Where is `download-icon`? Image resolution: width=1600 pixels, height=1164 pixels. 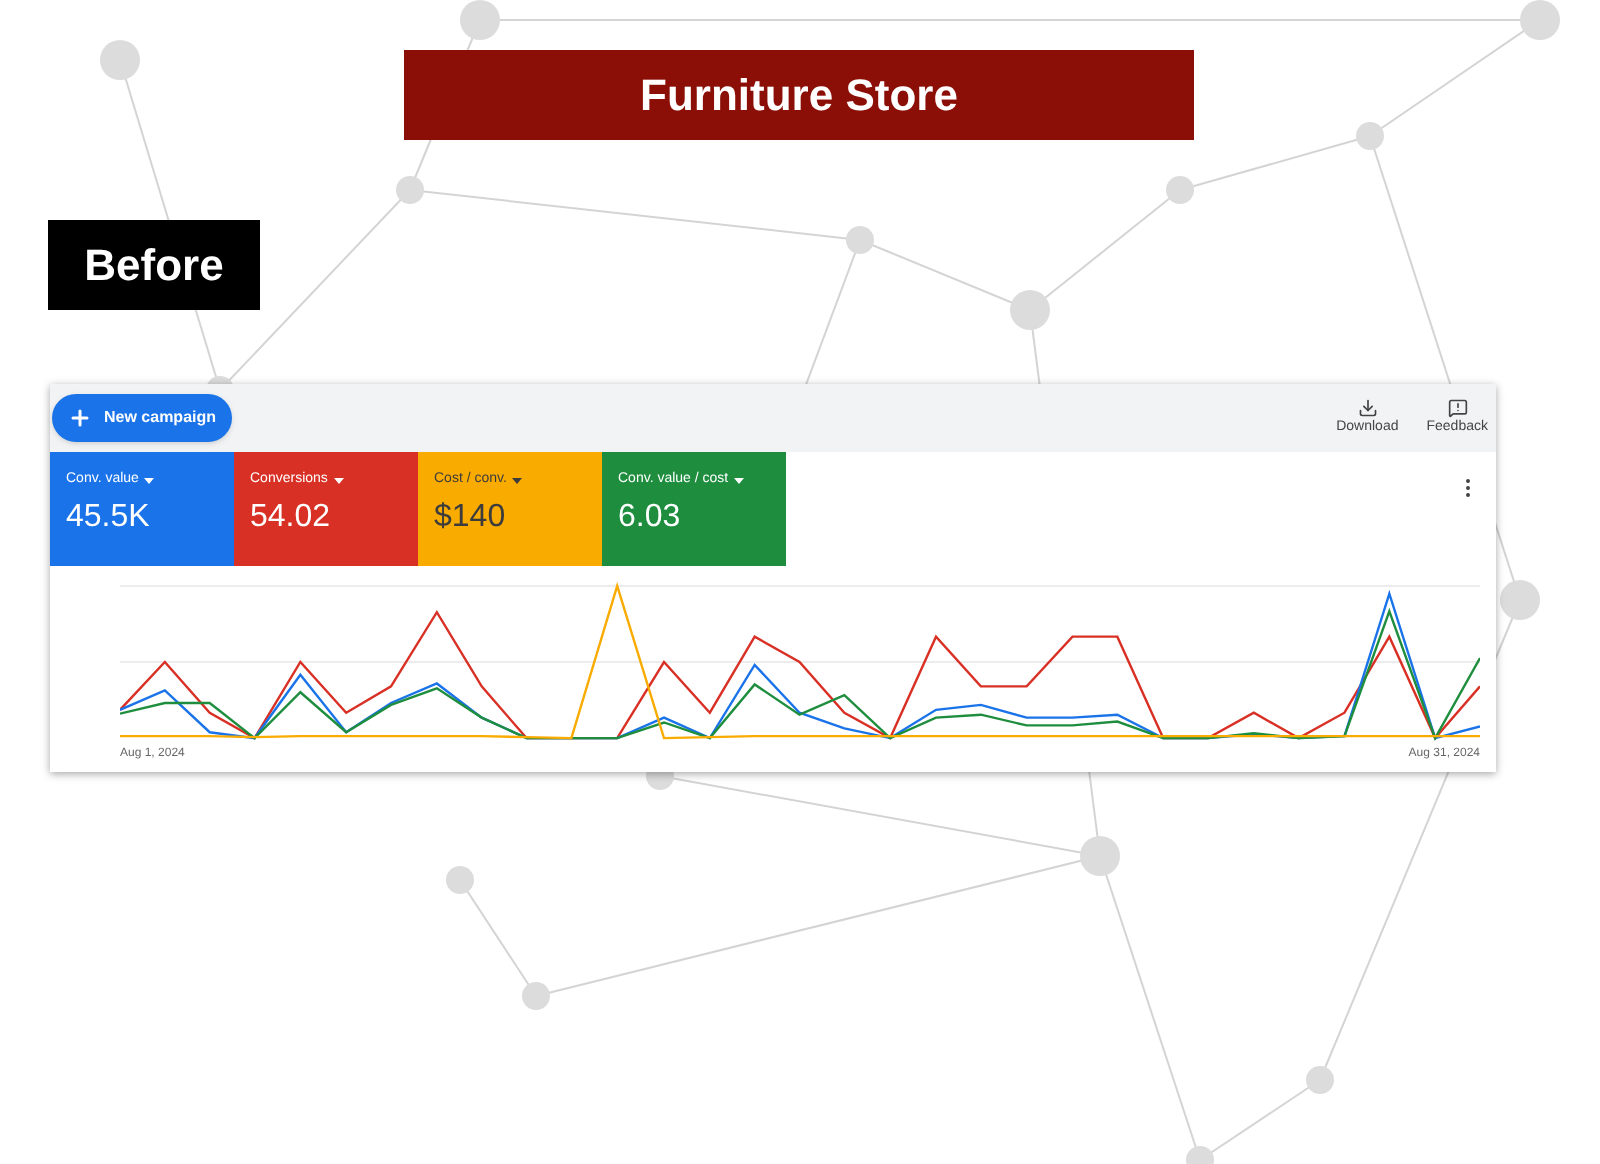 download-icon is located at coordinates (1367, 407).